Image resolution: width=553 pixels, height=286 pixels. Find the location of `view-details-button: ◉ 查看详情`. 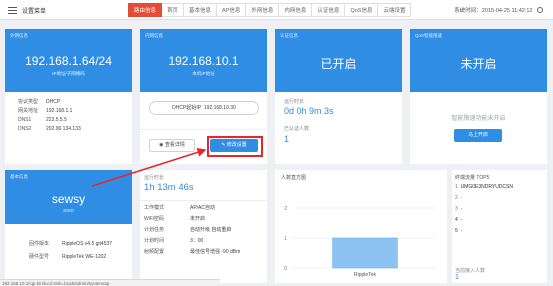

view-details-button: ◉ 查看详情 is located at coordinates (172, 145).